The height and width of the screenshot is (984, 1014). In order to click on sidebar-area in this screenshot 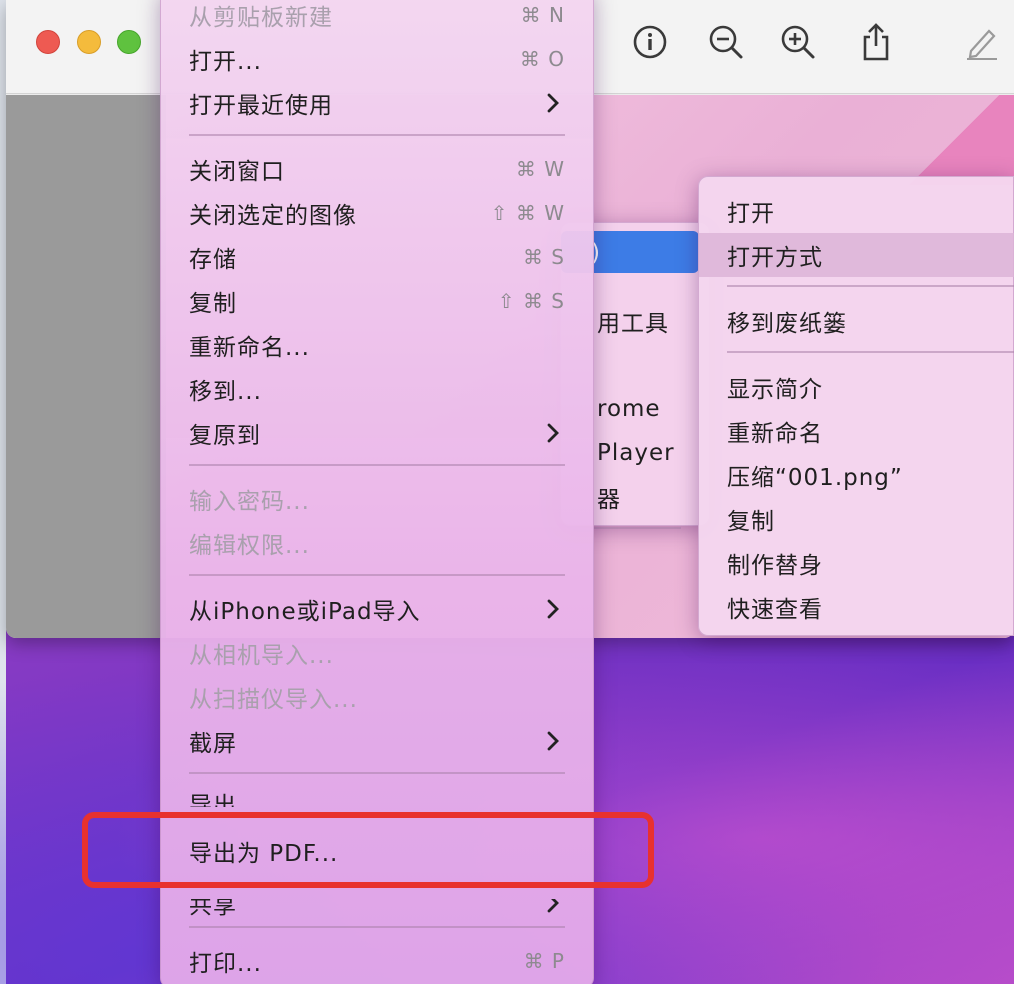, I will do `click(86, 366)`.